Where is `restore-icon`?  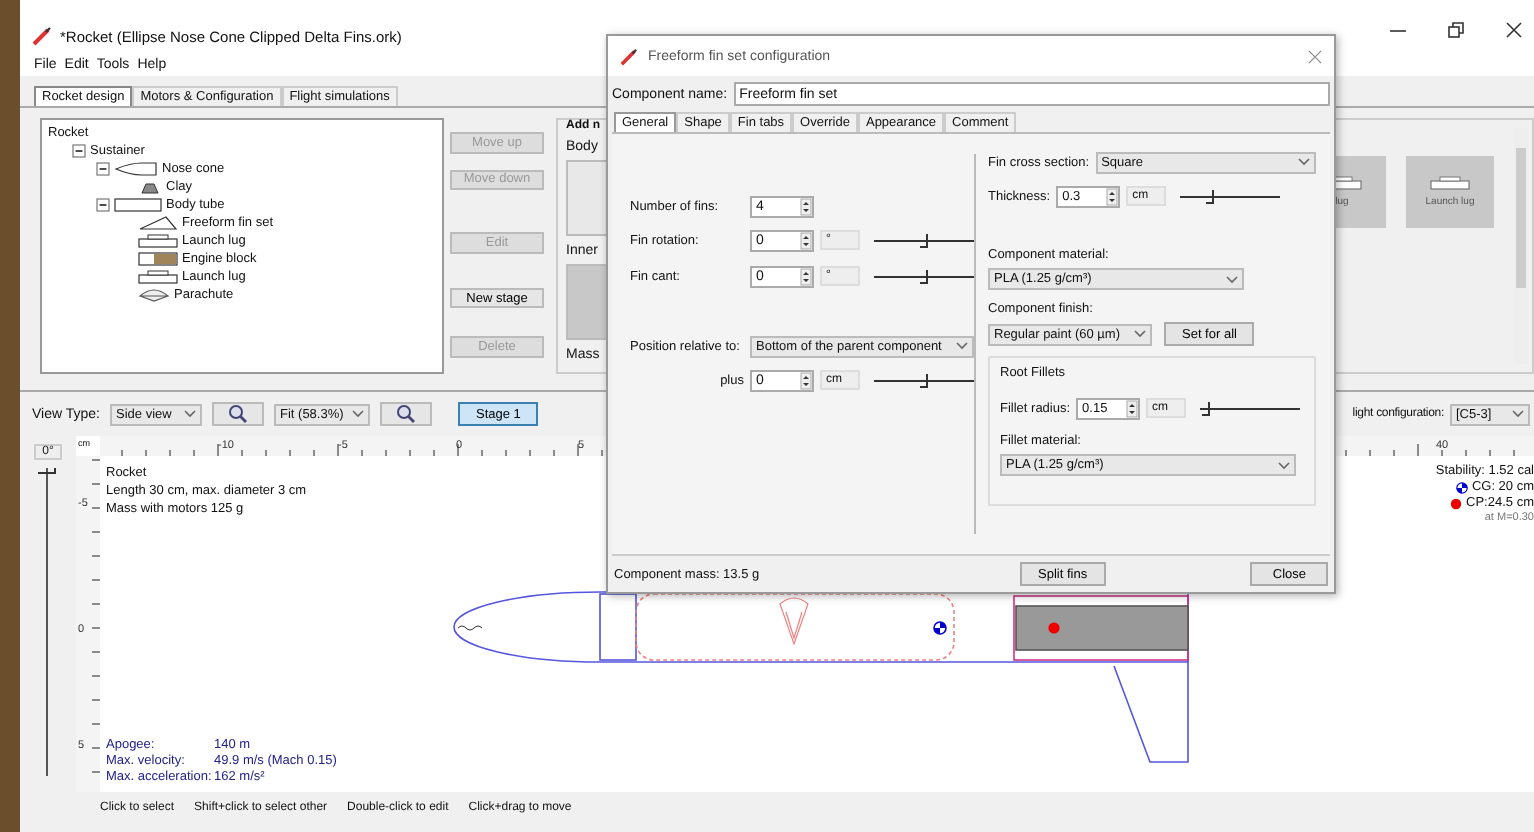 restore-icon is located at coordinates (1456, 30).